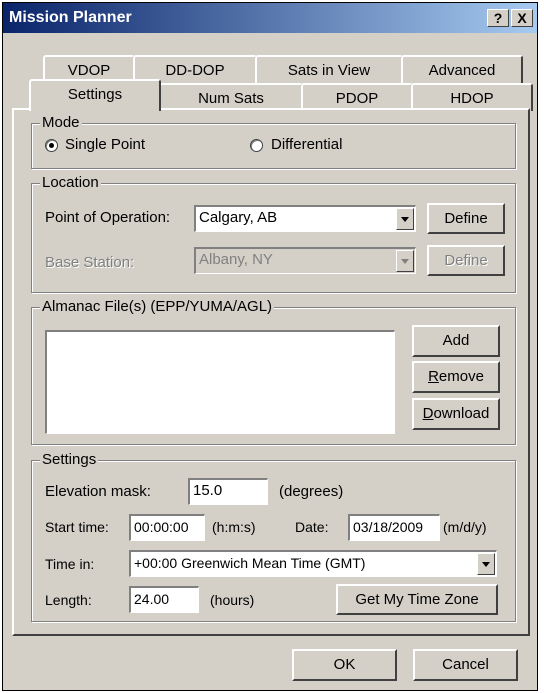 This screenshot has height=693, width=544. Describe the element at coordinates (105, 144) in the screenshot. I see `single-point-label: Single Point` at that location.